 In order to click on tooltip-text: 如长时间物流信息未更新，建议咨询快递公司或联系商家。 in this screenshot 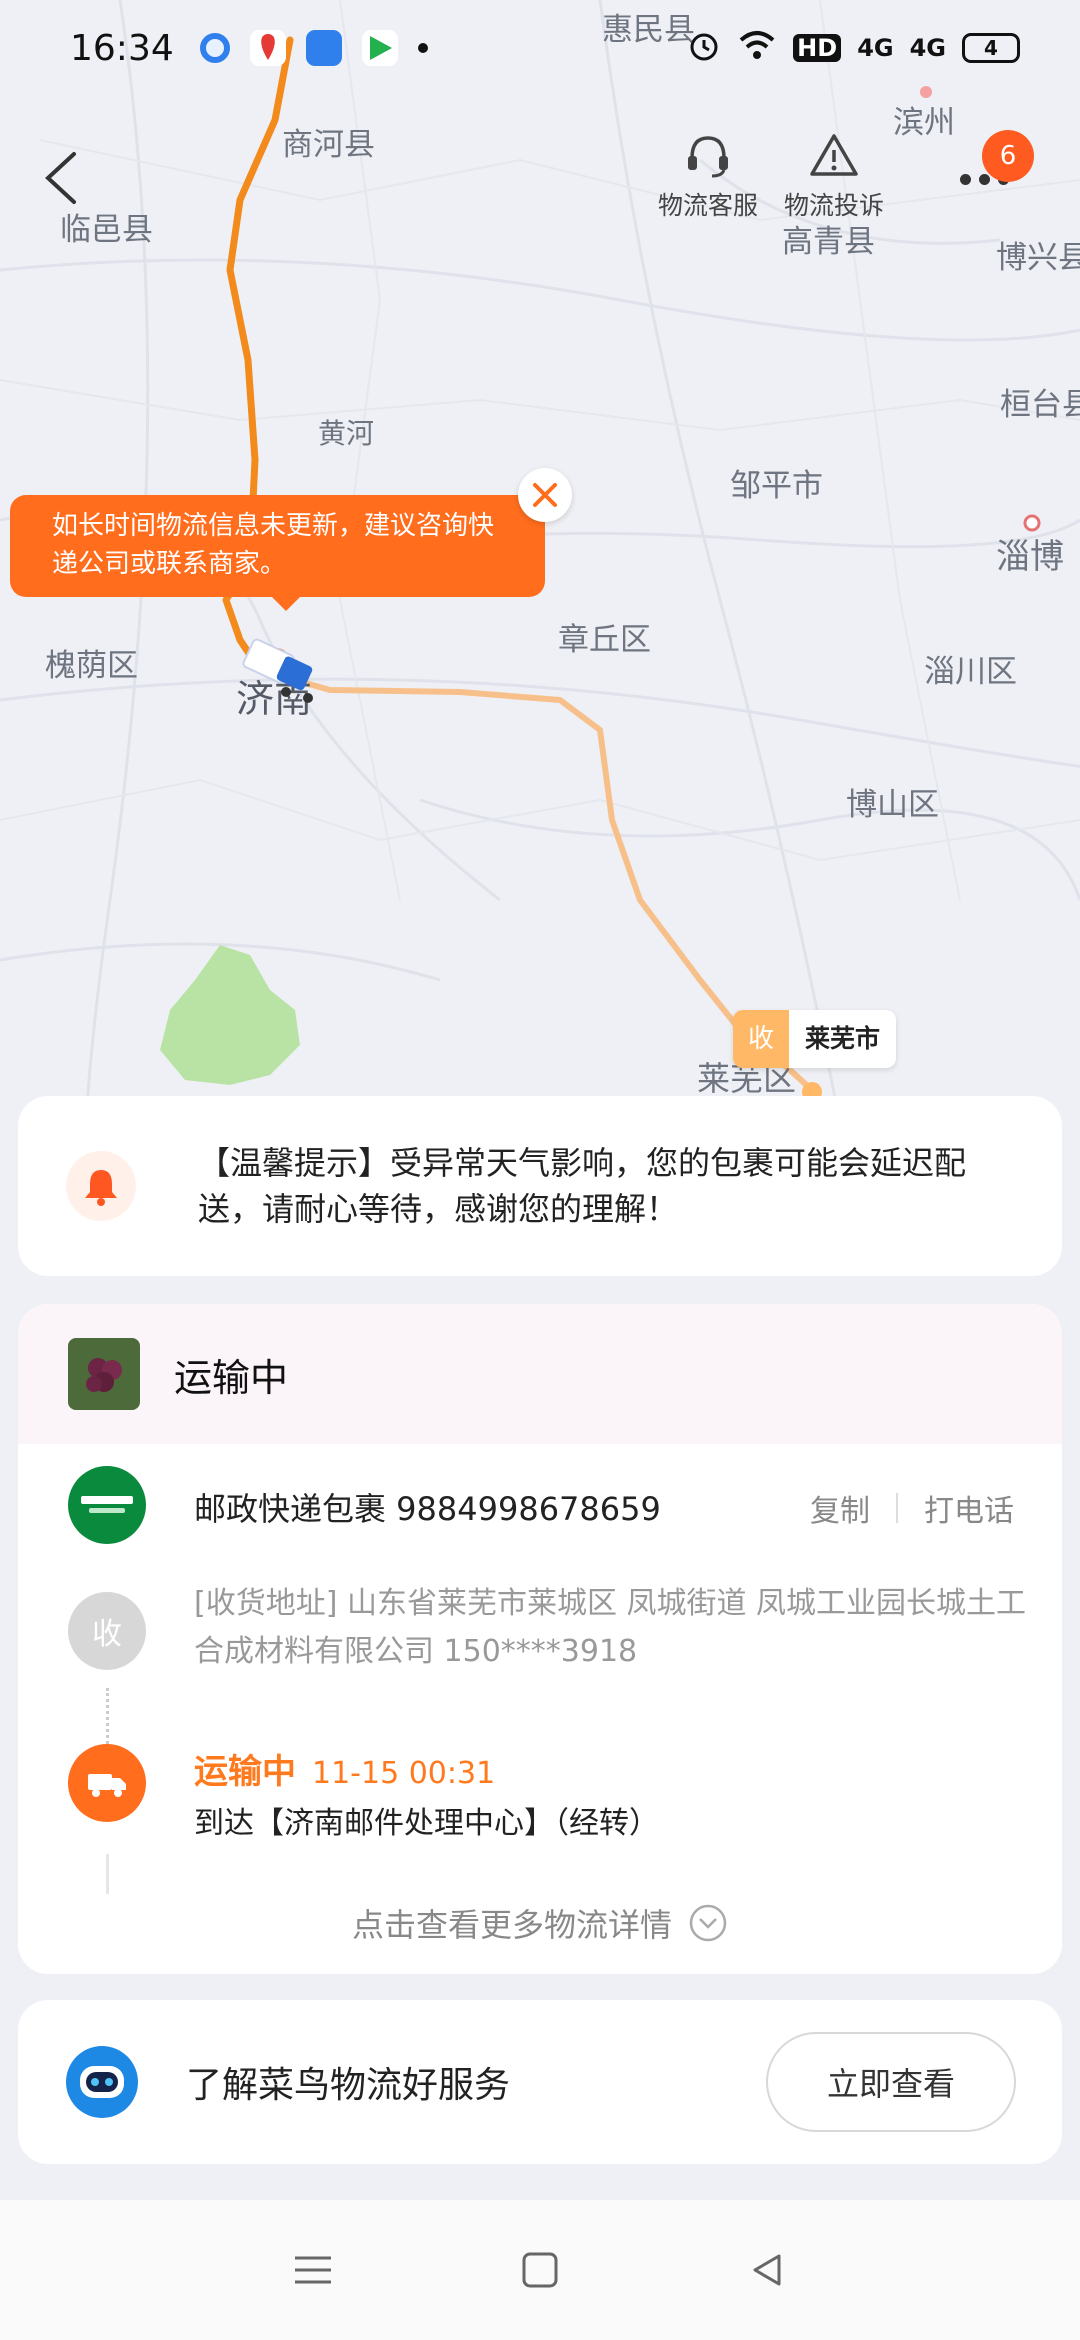, I will do `click(273, 545)`.